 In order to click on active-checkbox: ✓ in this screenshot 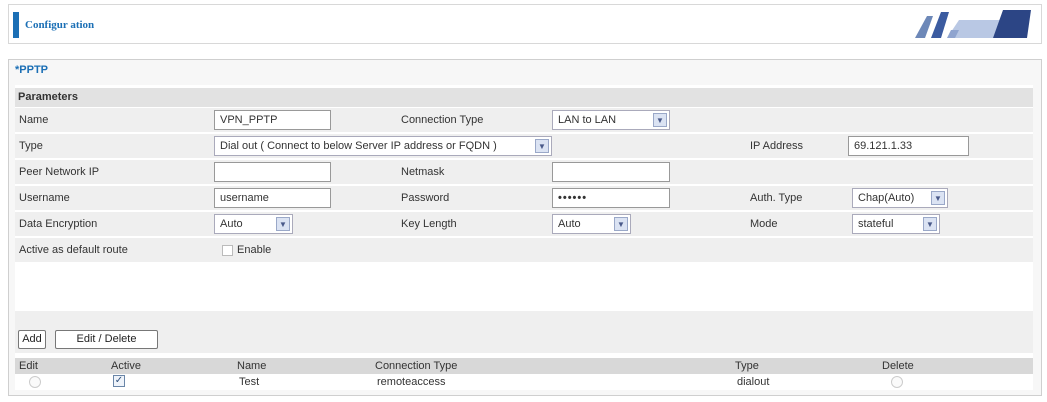, I will do `click(119, 381)`.